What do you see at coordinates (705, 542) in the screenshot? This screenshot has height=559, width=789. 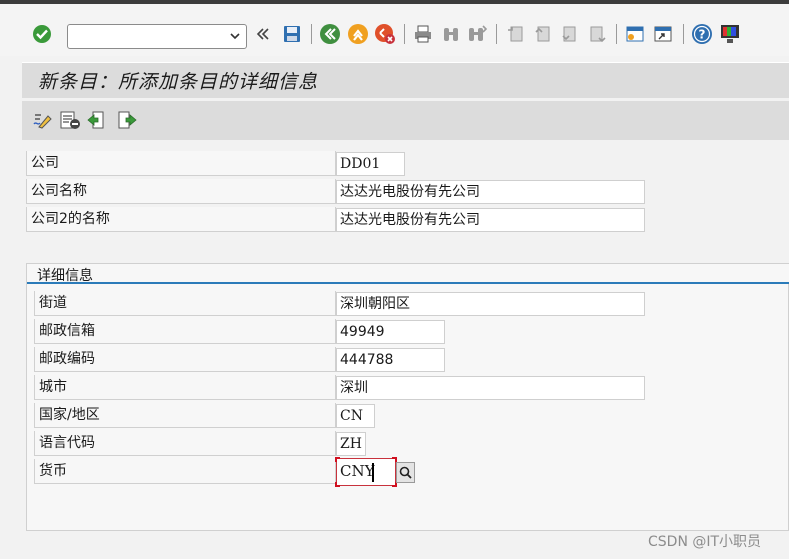 I see `watermark-text: CSDN @IT小职员` at bounding box center [705, 542].